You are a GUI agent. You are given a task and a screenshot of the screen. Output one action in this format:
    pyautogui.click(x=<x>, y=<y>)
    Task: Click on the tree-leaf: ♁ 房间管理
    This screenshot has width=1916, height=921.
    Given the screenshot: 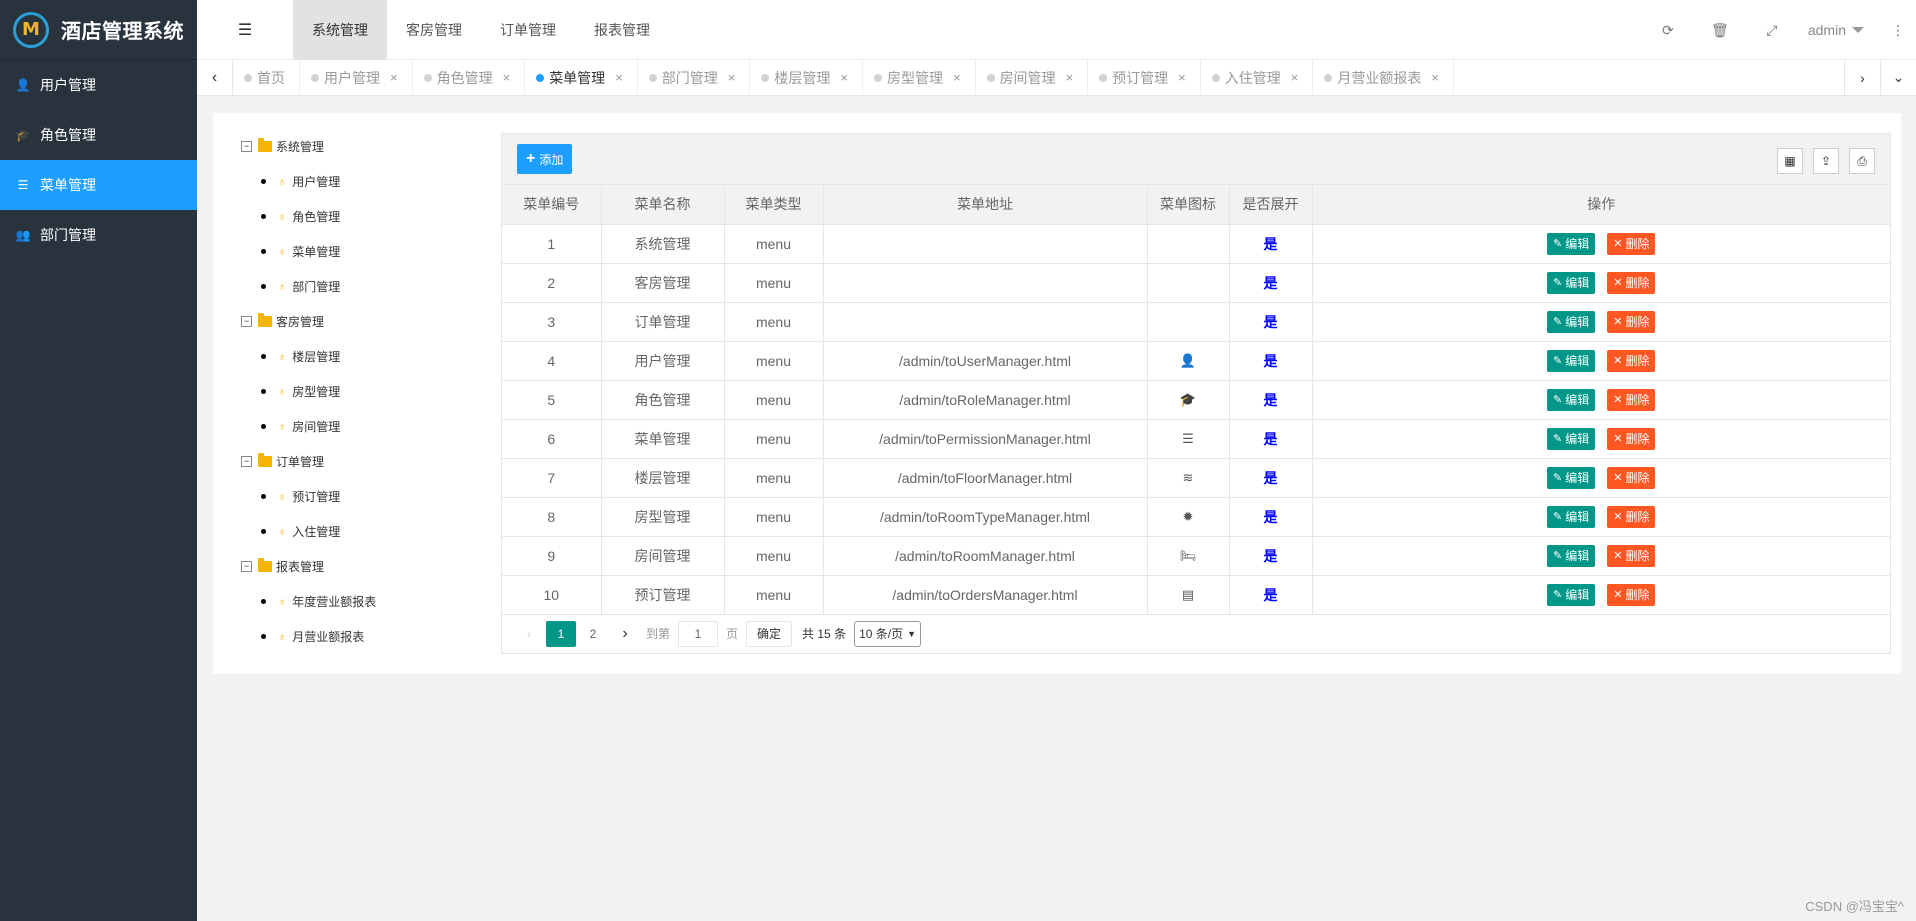 What is the action you would take?
    pyautogui.click(x=356, y=426)
    